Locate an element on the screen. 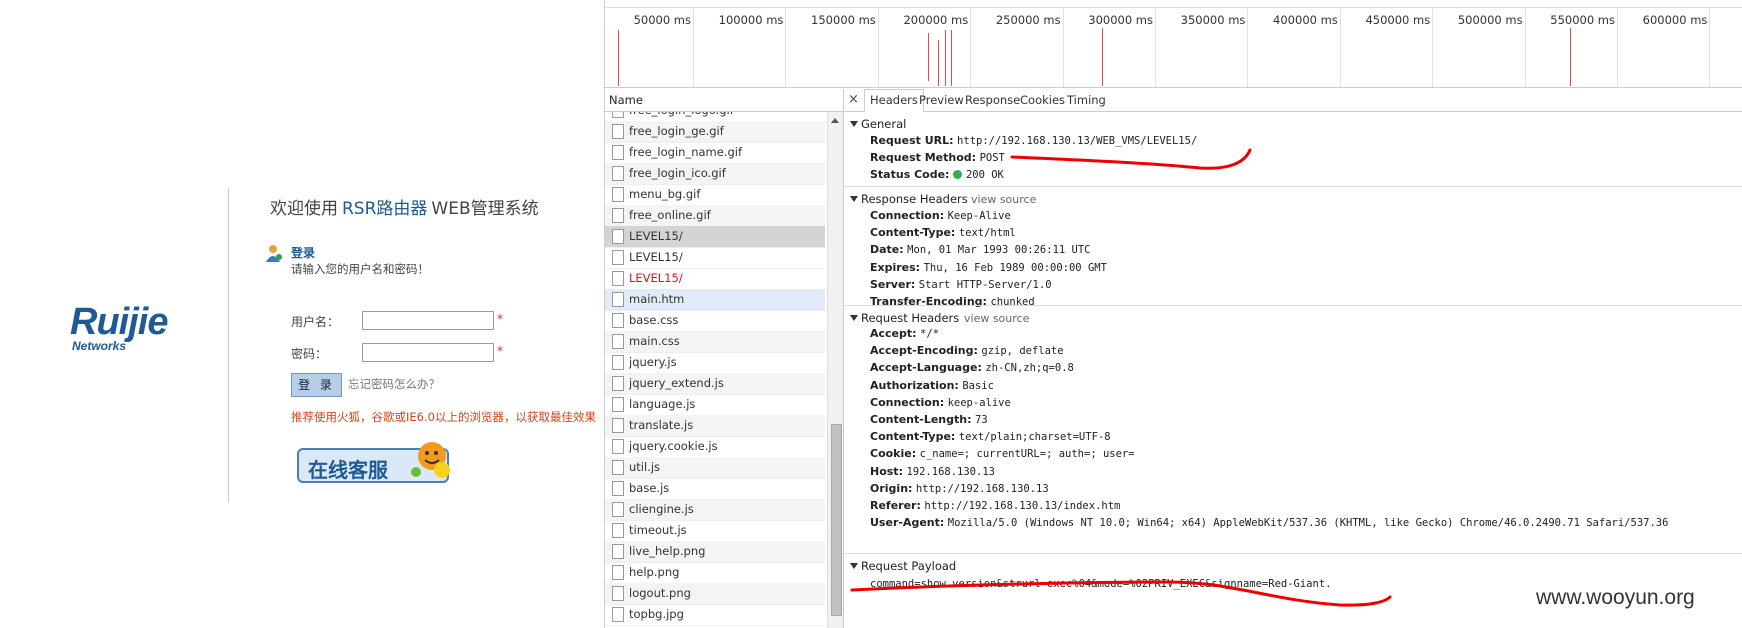 The height and width of the screenshot is (628, 1742). request-payload-section-toggle: Request Payload is located at coordinates (903, 566).